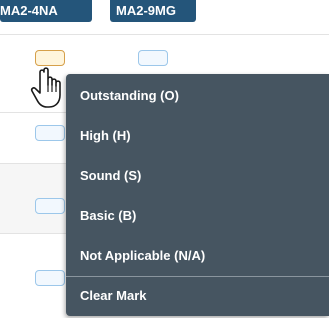  I want to click on menu-item-basic: Basic (B), so click(197, 216).